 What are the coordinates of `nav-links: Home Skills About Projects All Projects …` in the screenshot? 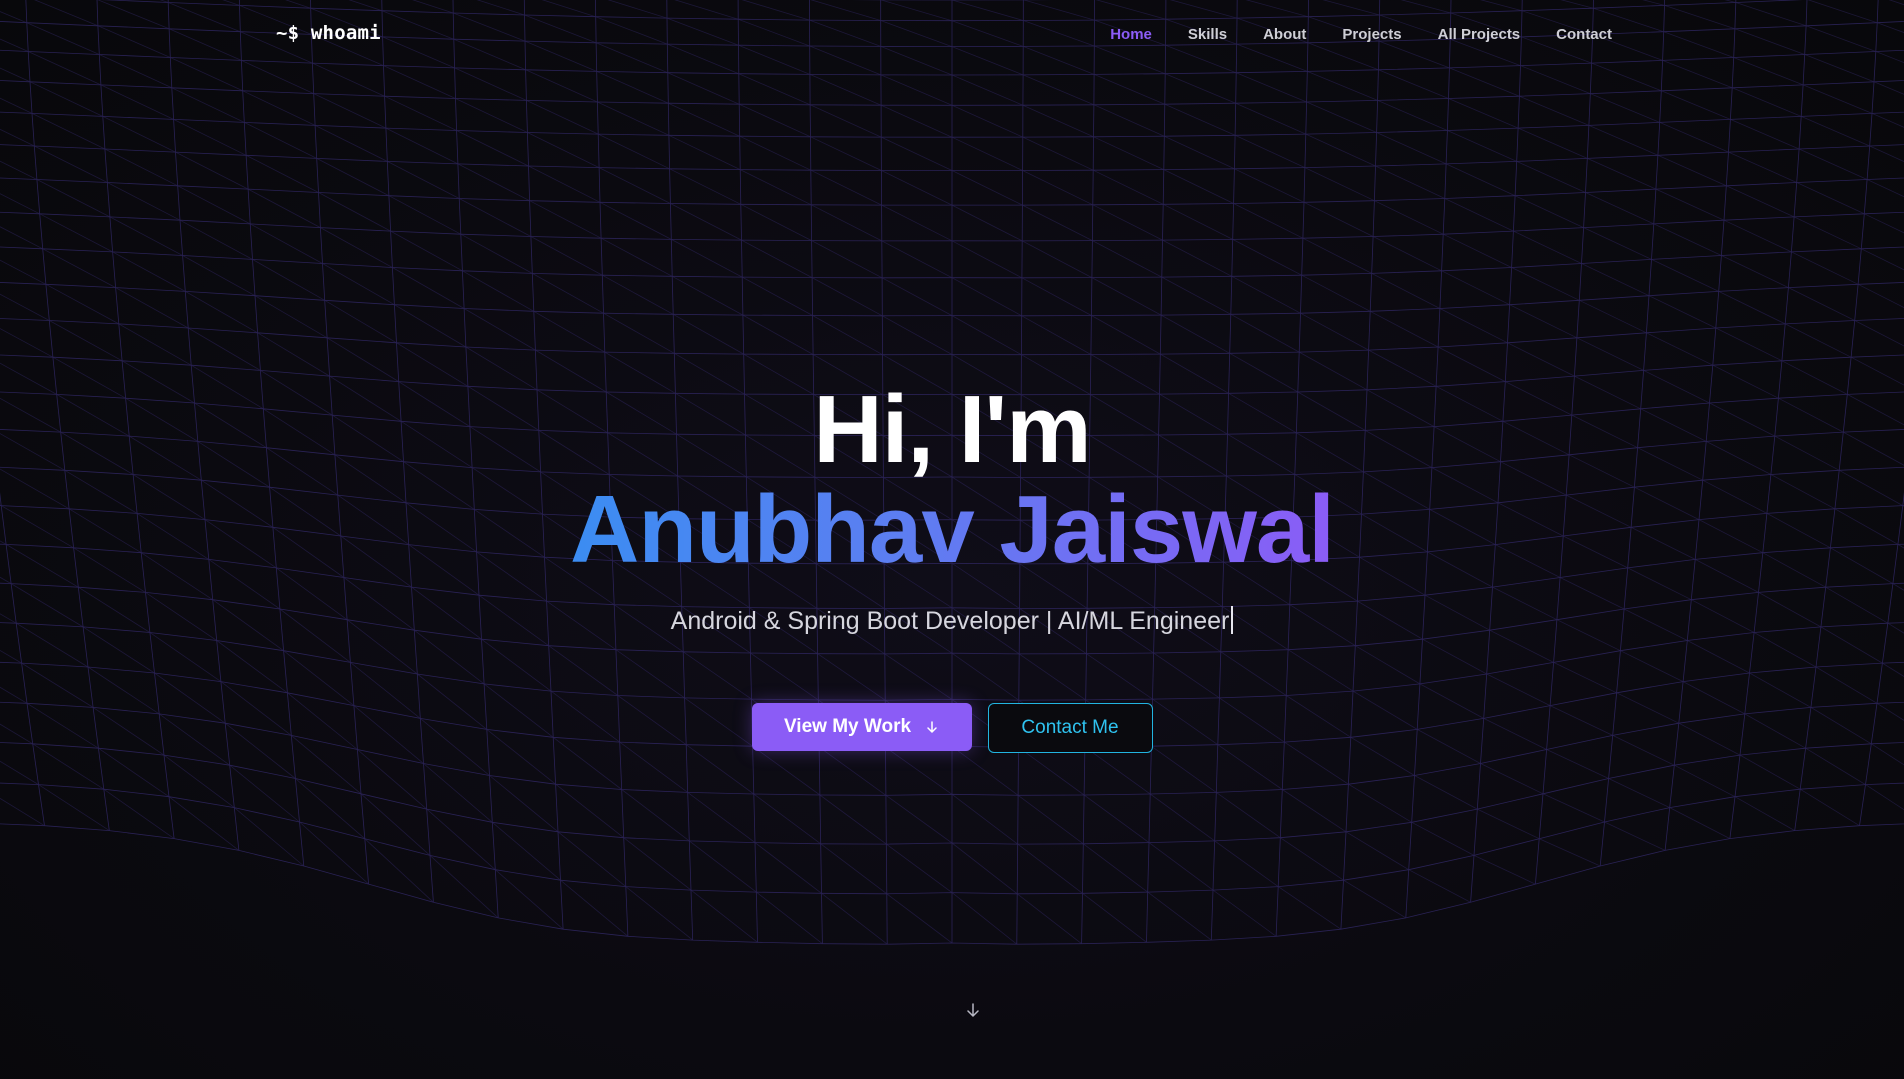 It's located at (1361, 34).